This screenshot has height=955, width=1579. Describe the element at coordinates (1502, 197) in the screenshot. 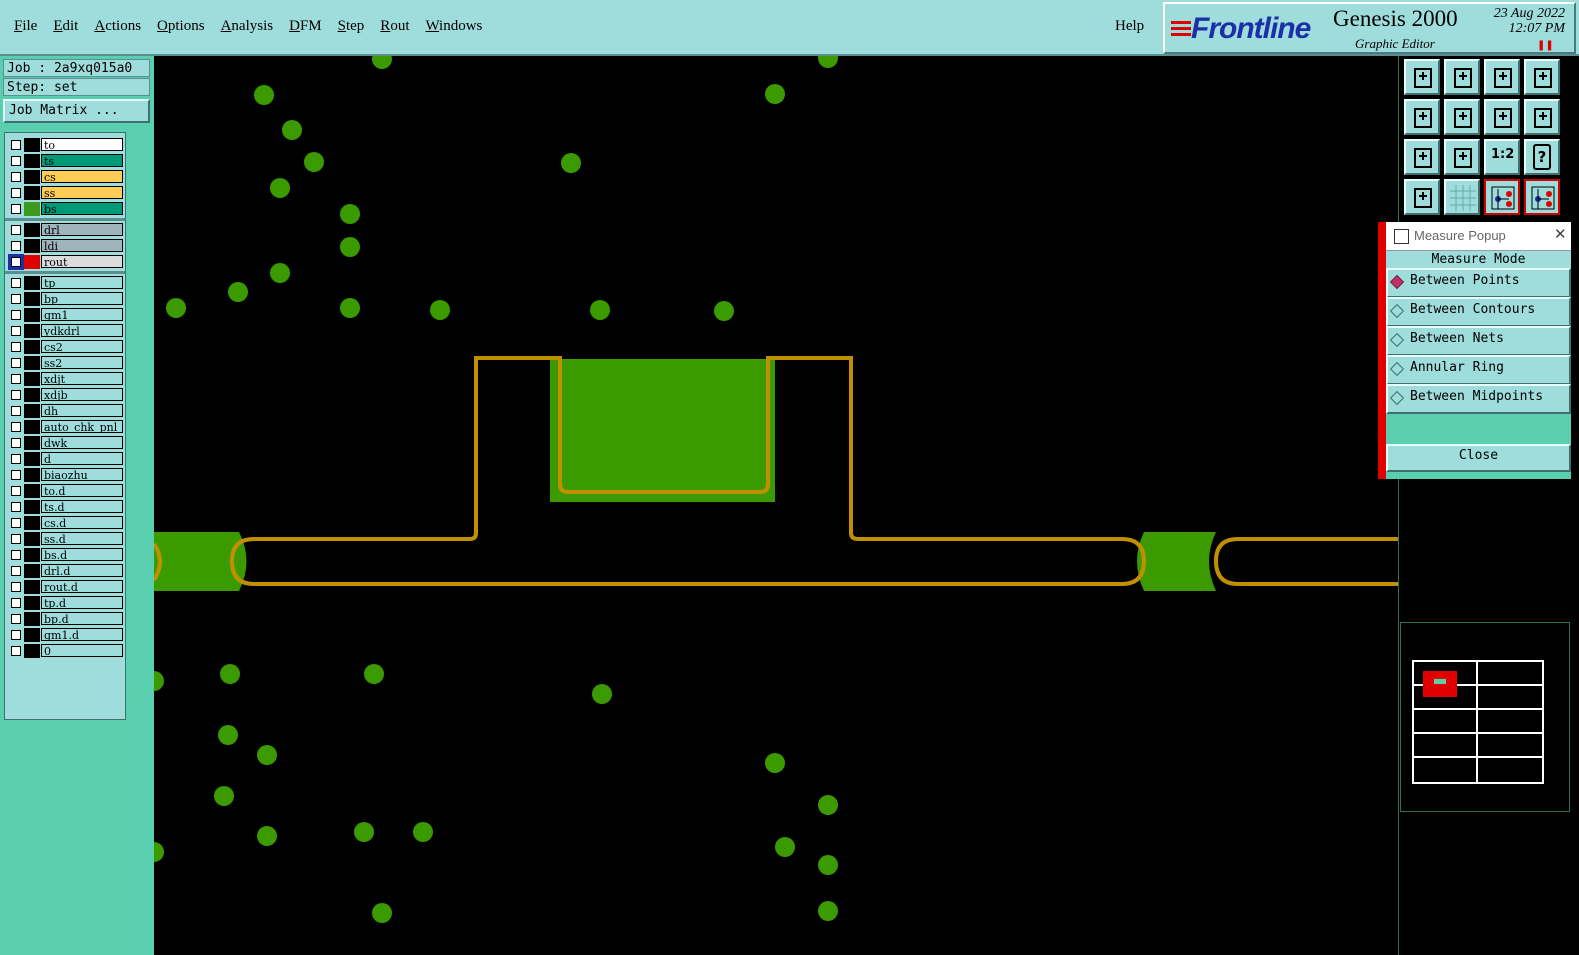

I see `snap-icon` at that location.